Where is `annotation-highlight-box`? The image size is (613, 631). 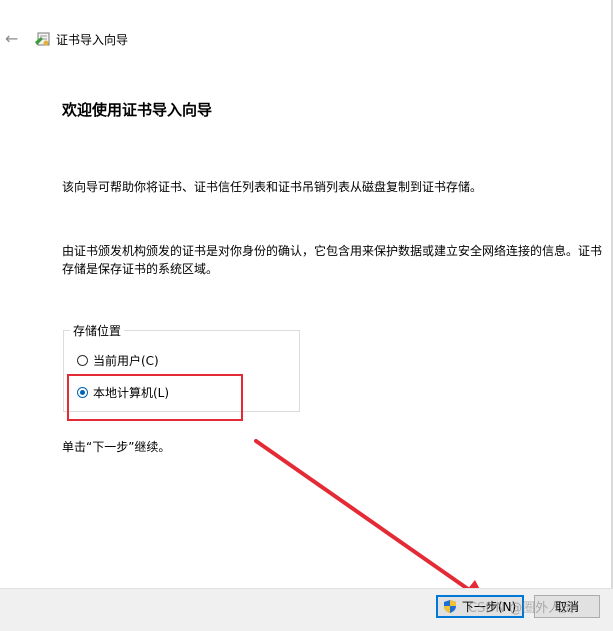 annotation-highlight-box is located at coordinates (155, 397).